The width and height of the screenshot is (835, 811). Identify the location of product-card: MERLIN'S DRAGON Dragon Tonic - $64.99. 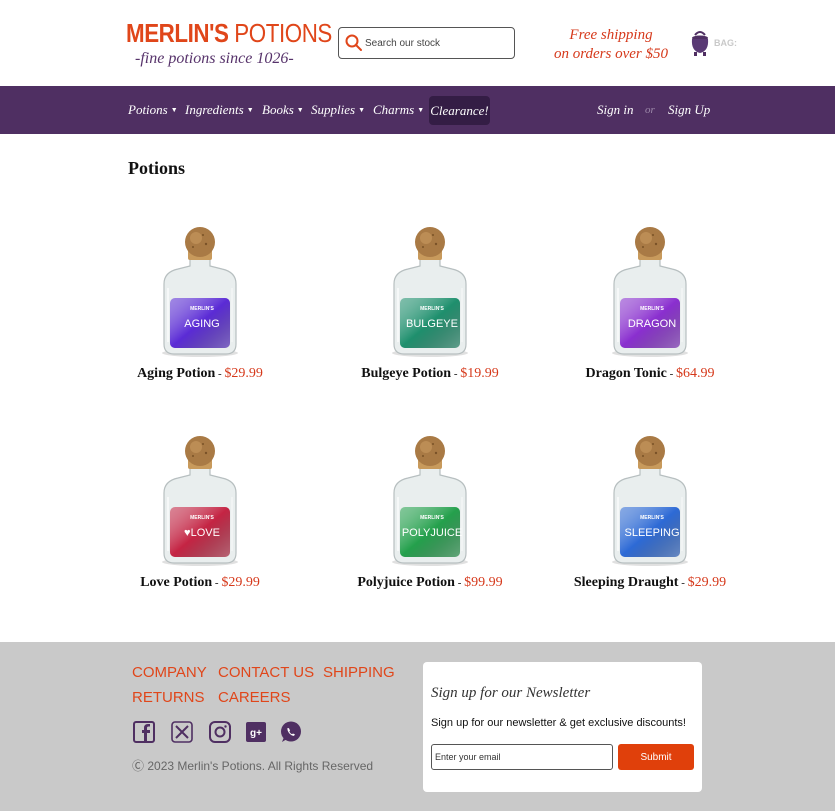
(650, 304).